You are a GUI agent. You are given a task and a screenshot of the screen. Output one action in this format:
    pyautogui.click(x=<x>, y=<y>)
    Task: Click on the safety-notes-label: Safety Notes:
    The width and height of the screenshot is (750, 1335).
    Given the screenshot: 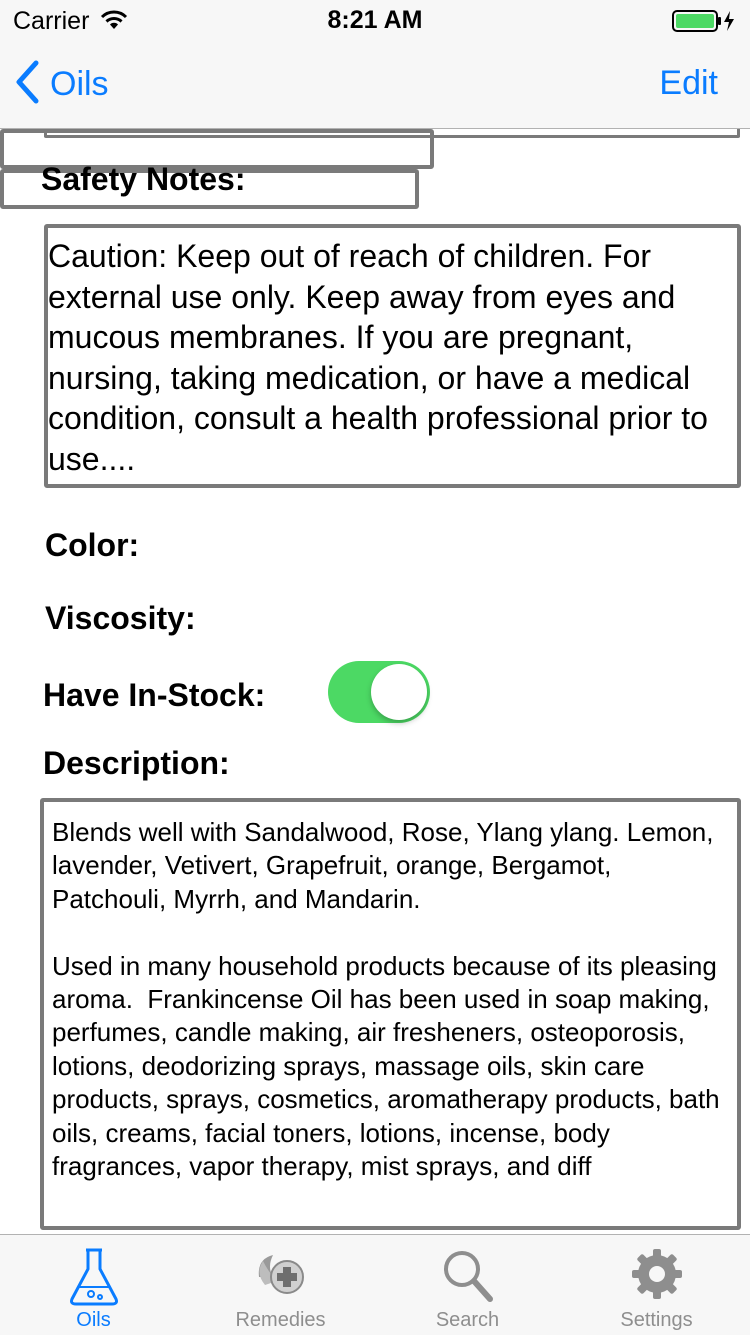 What is the action you would take?
    pyautogui.click(x=143, y=179)
    